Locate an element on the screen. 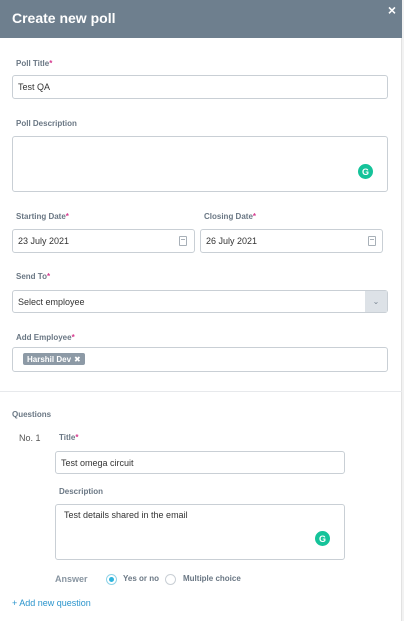 The image size is (404, 621). question-description-label: Description is located at coordinates (81, 491).